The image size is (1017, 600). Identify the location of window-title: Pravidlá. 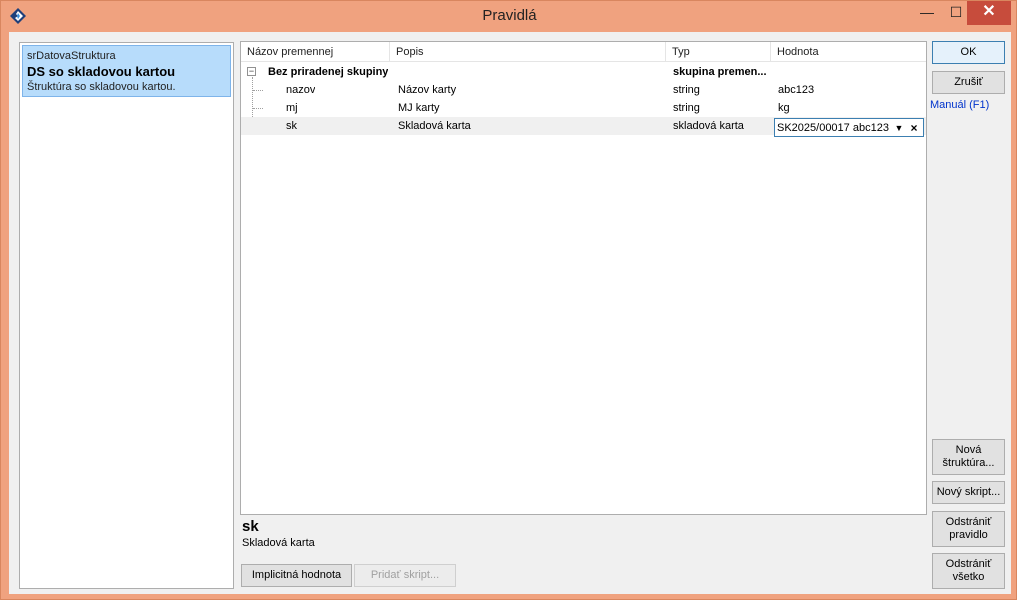
(509, 15).